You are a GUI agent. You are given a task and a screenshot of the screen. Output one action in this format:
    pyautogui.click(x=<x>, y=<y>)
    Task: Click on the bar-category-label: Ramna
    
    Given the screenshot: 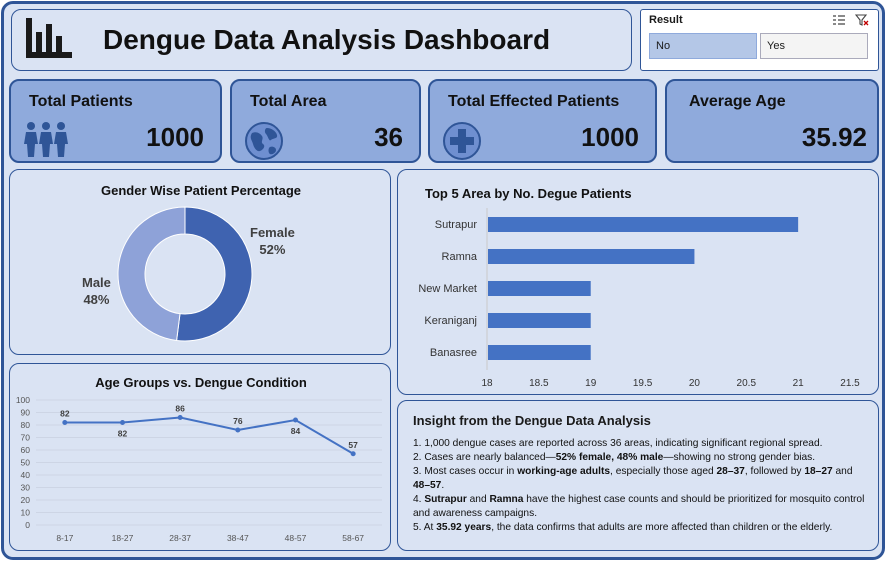 What is the action you would take?
    pyautogui.click(x=460, y=257)
    